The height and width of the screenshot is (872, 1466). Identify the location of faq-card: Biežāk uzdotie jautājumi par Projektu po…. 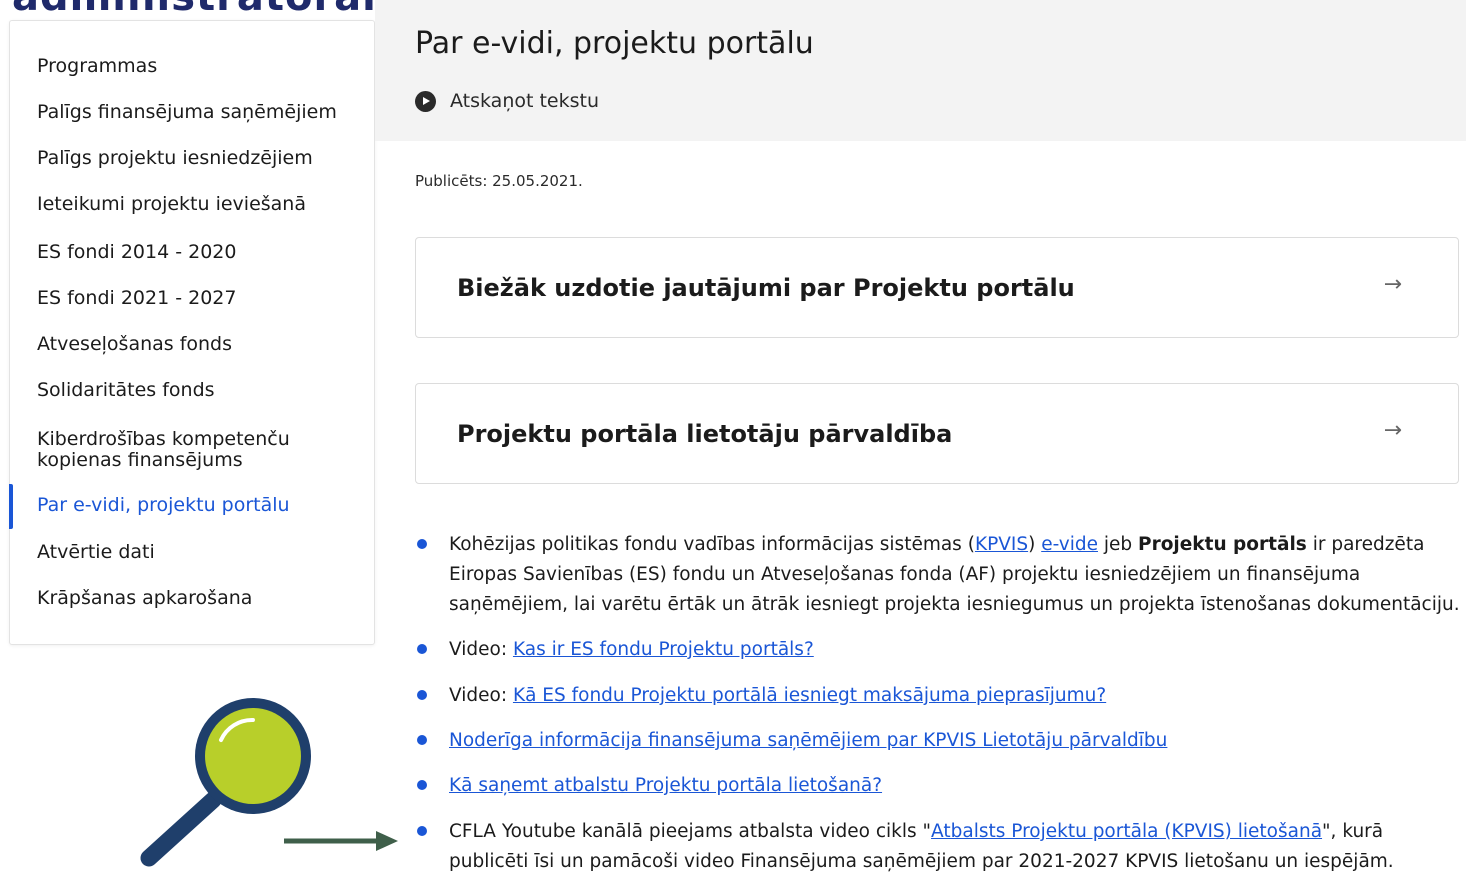
(937, 287).